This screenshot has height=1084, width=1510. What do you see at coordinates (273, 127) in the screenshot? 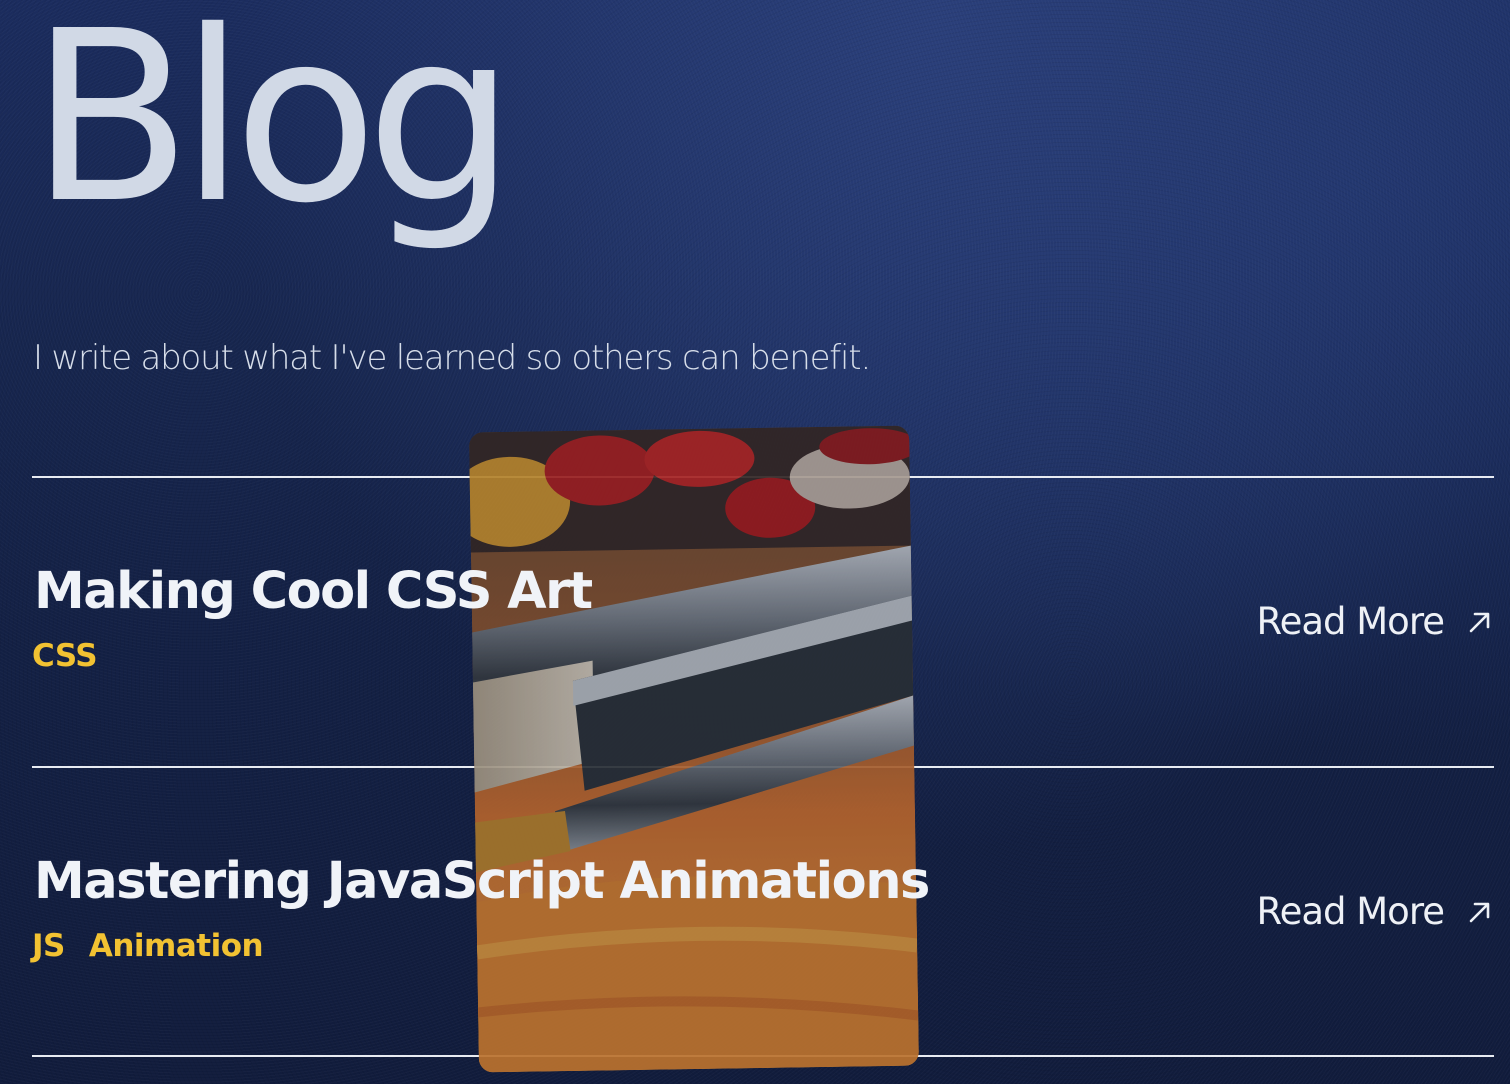
I see `page-title: Blog` at bounding box center [273, 127].